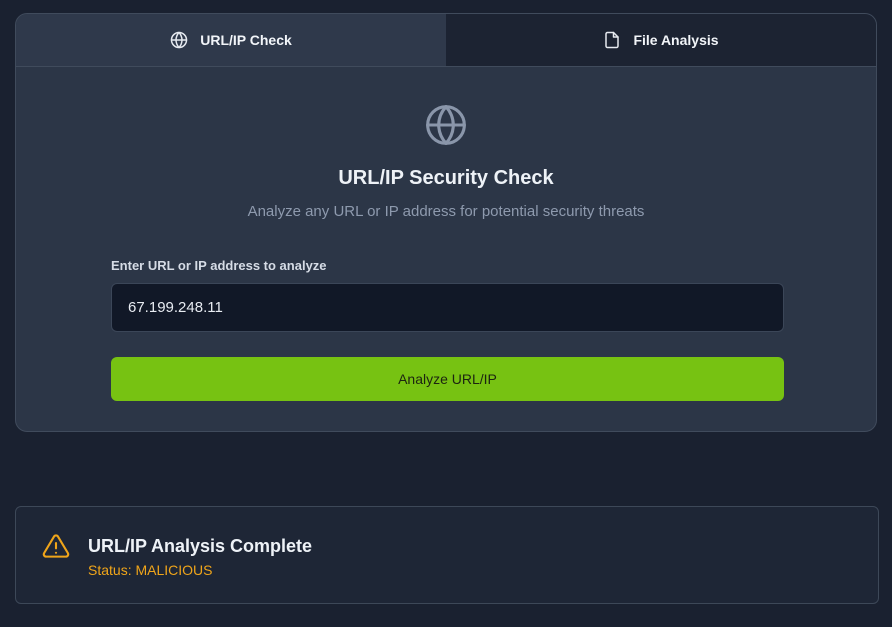 The image size is (892, 627). I want to click on url-input, so click(447, 307).